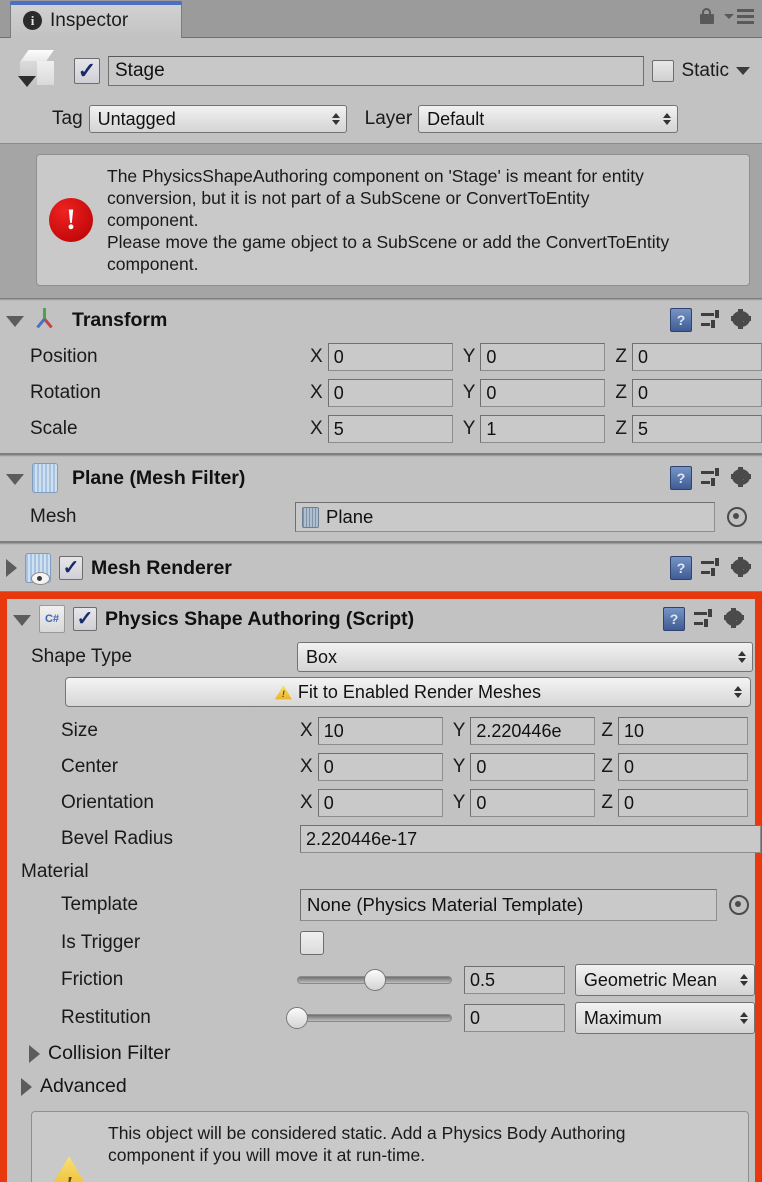 The height and width of the screenshot is (1182, 762). I want to click on static-dropdown-icon, so click(743, 71).